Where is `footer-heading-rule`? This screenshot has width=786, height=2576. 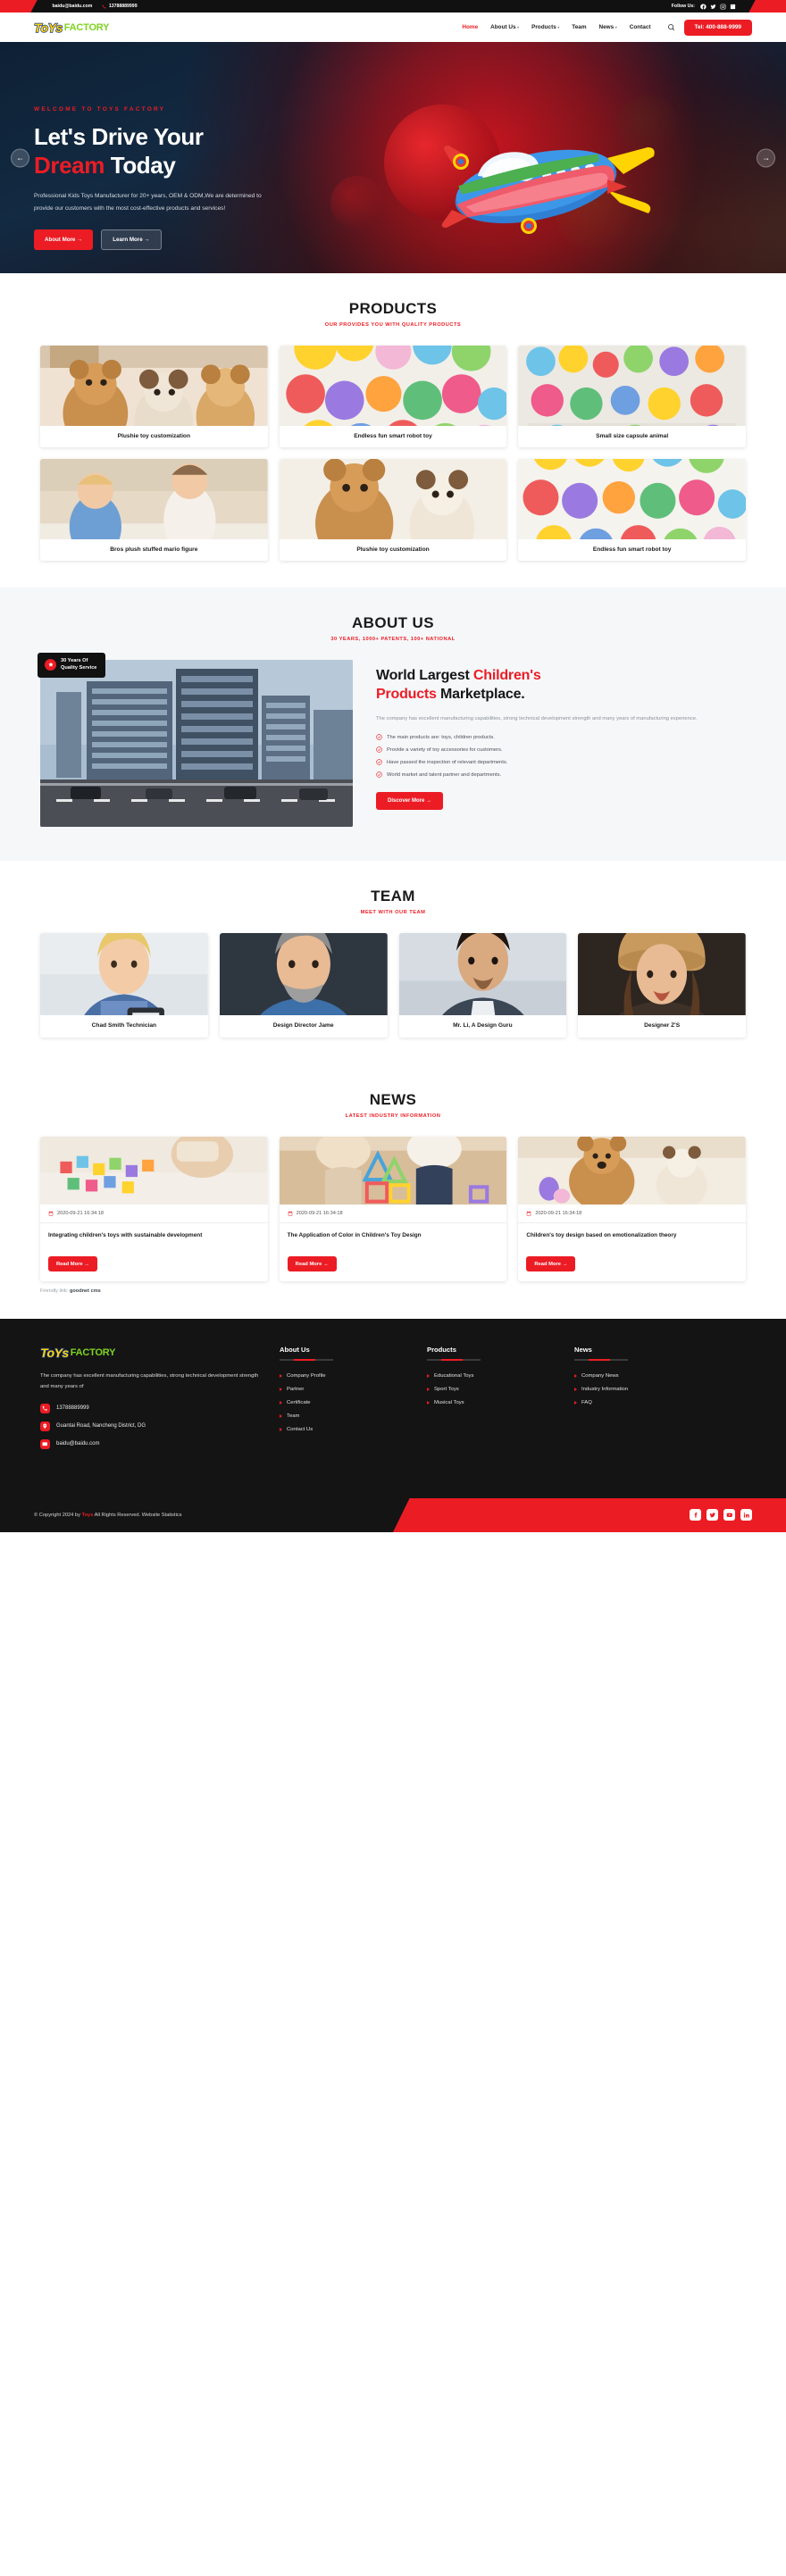
footer-heading-rule is located at coordinates (454, 1360).